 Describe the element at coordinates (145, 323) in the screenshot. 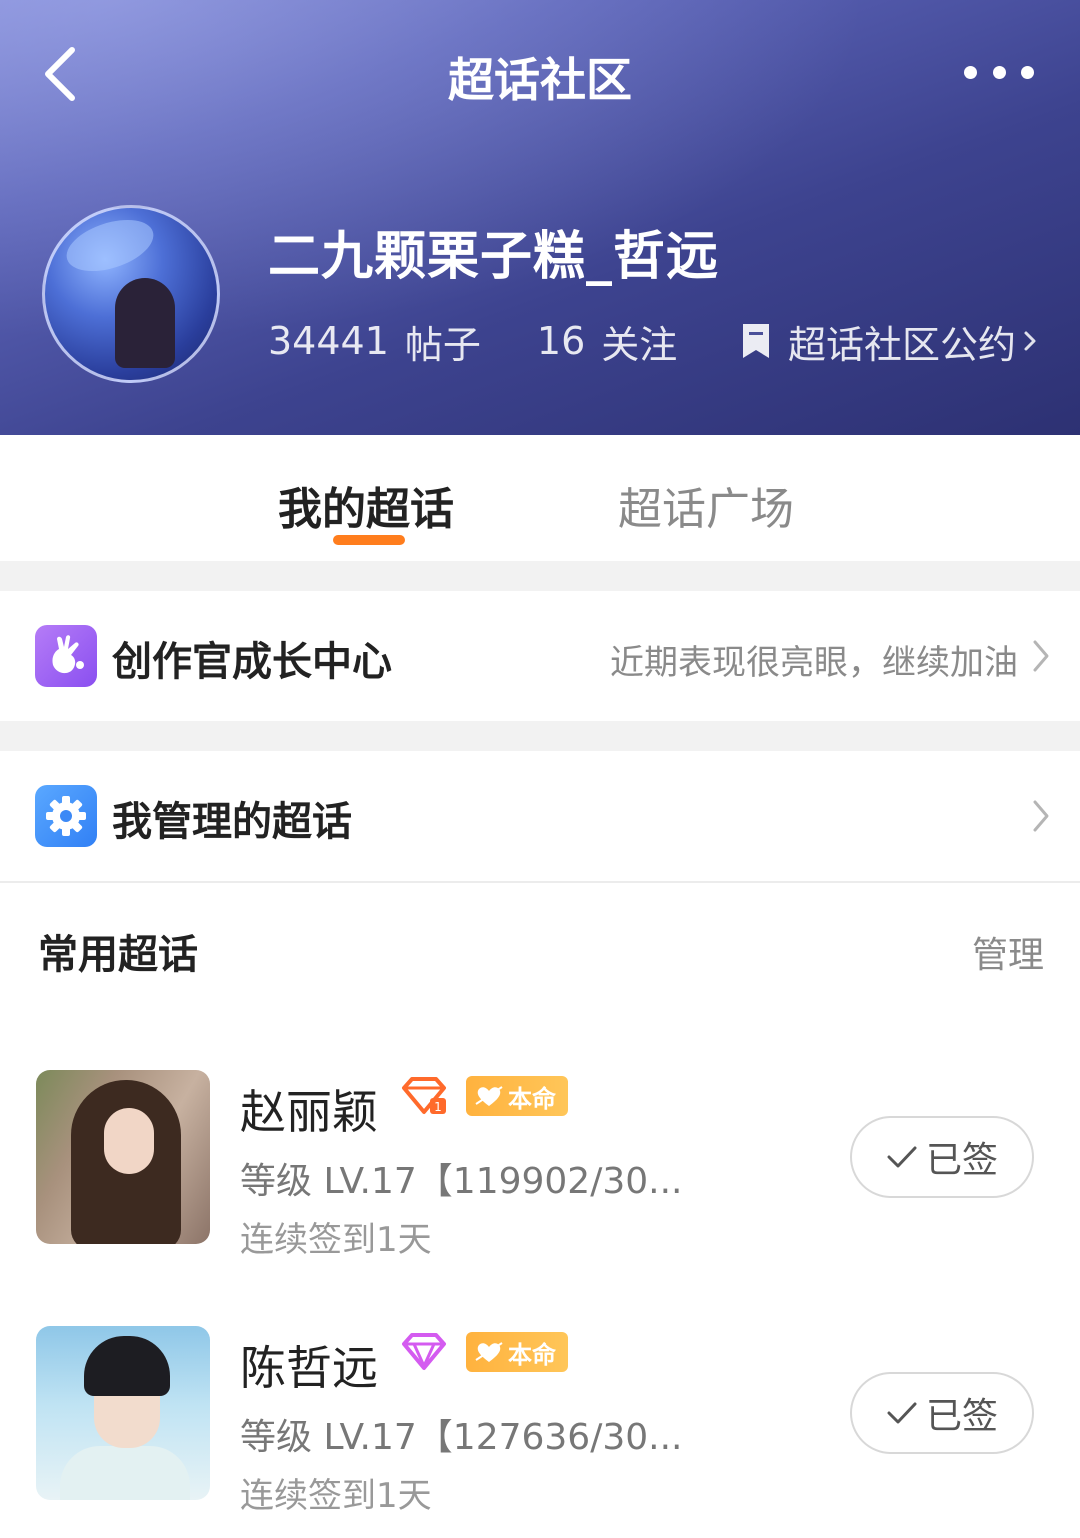

I see `avatar-figure` at that location.